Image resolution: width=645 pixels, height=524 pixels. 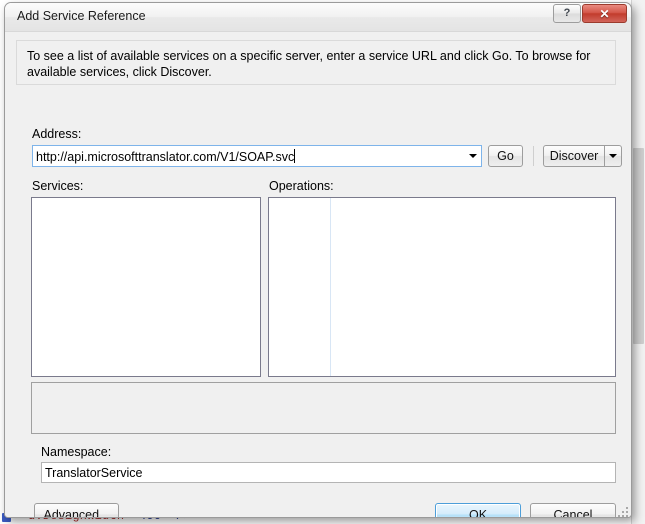 I want to click on editor-scrollbar-track, so click(x=638, y=262).